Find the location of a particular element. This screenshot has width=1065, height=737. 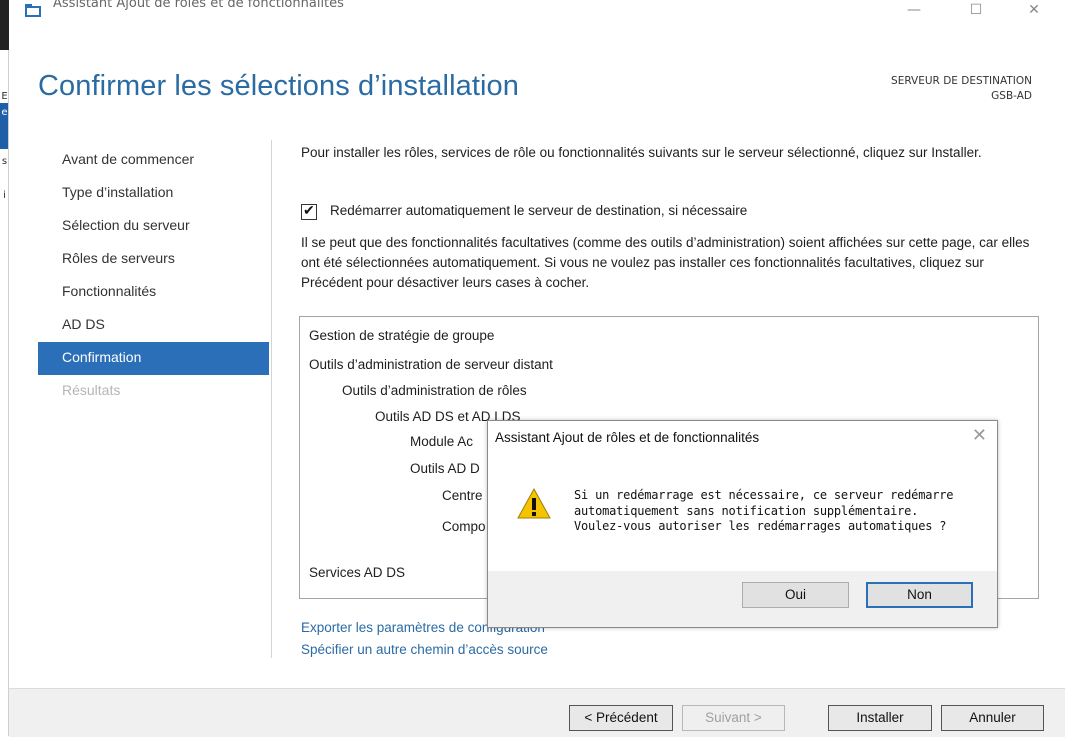

list-item: Centre is located at coordinates (462, 495).